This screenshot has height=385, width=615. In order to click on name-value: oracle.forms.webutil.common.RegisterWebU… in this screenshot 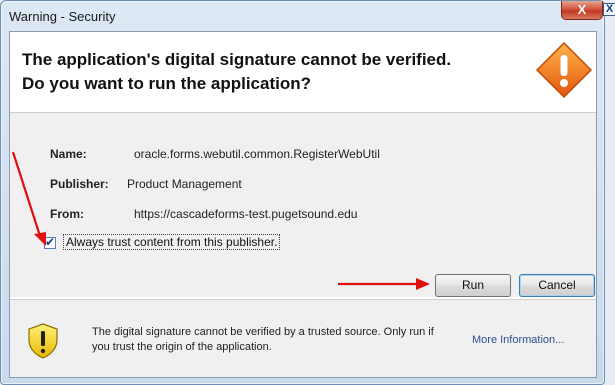, I will do `click(257, 154)`.